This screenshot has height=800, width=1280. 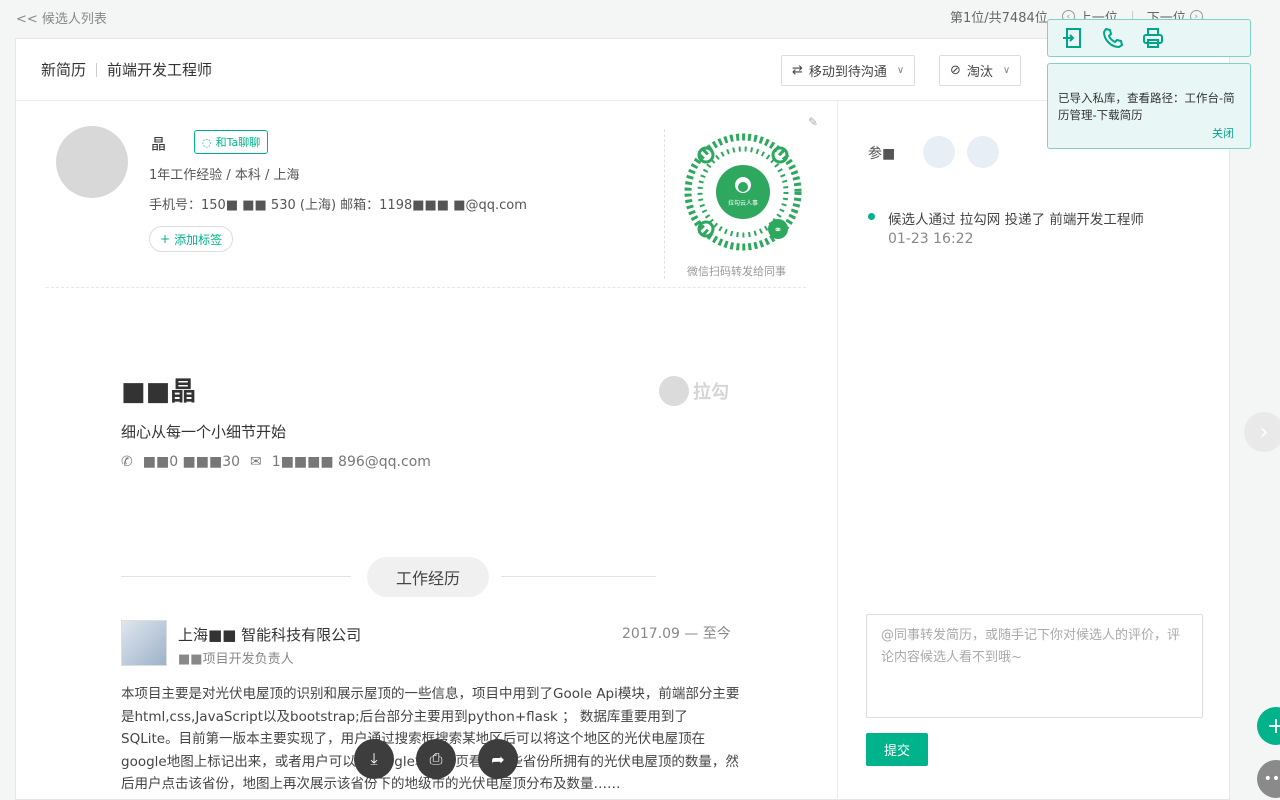 I want to click on candidate-contact: 手机号：150■ ■■ 530 (上海) 邮箱：1198■■■ ■@qq.com, so click(x=338, y=205).